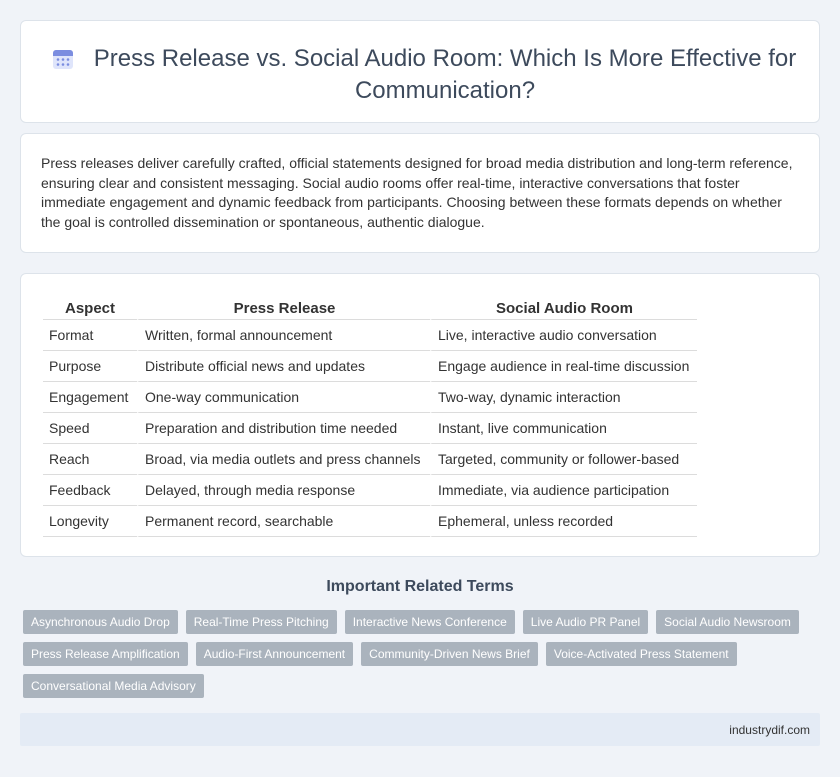 The image size is (840, 777). What do you see at coordinates (100, 622) in the screenshot?
I see `related-term-tag: Asynchronous Audio Drop` at bounding box center [100, 622].